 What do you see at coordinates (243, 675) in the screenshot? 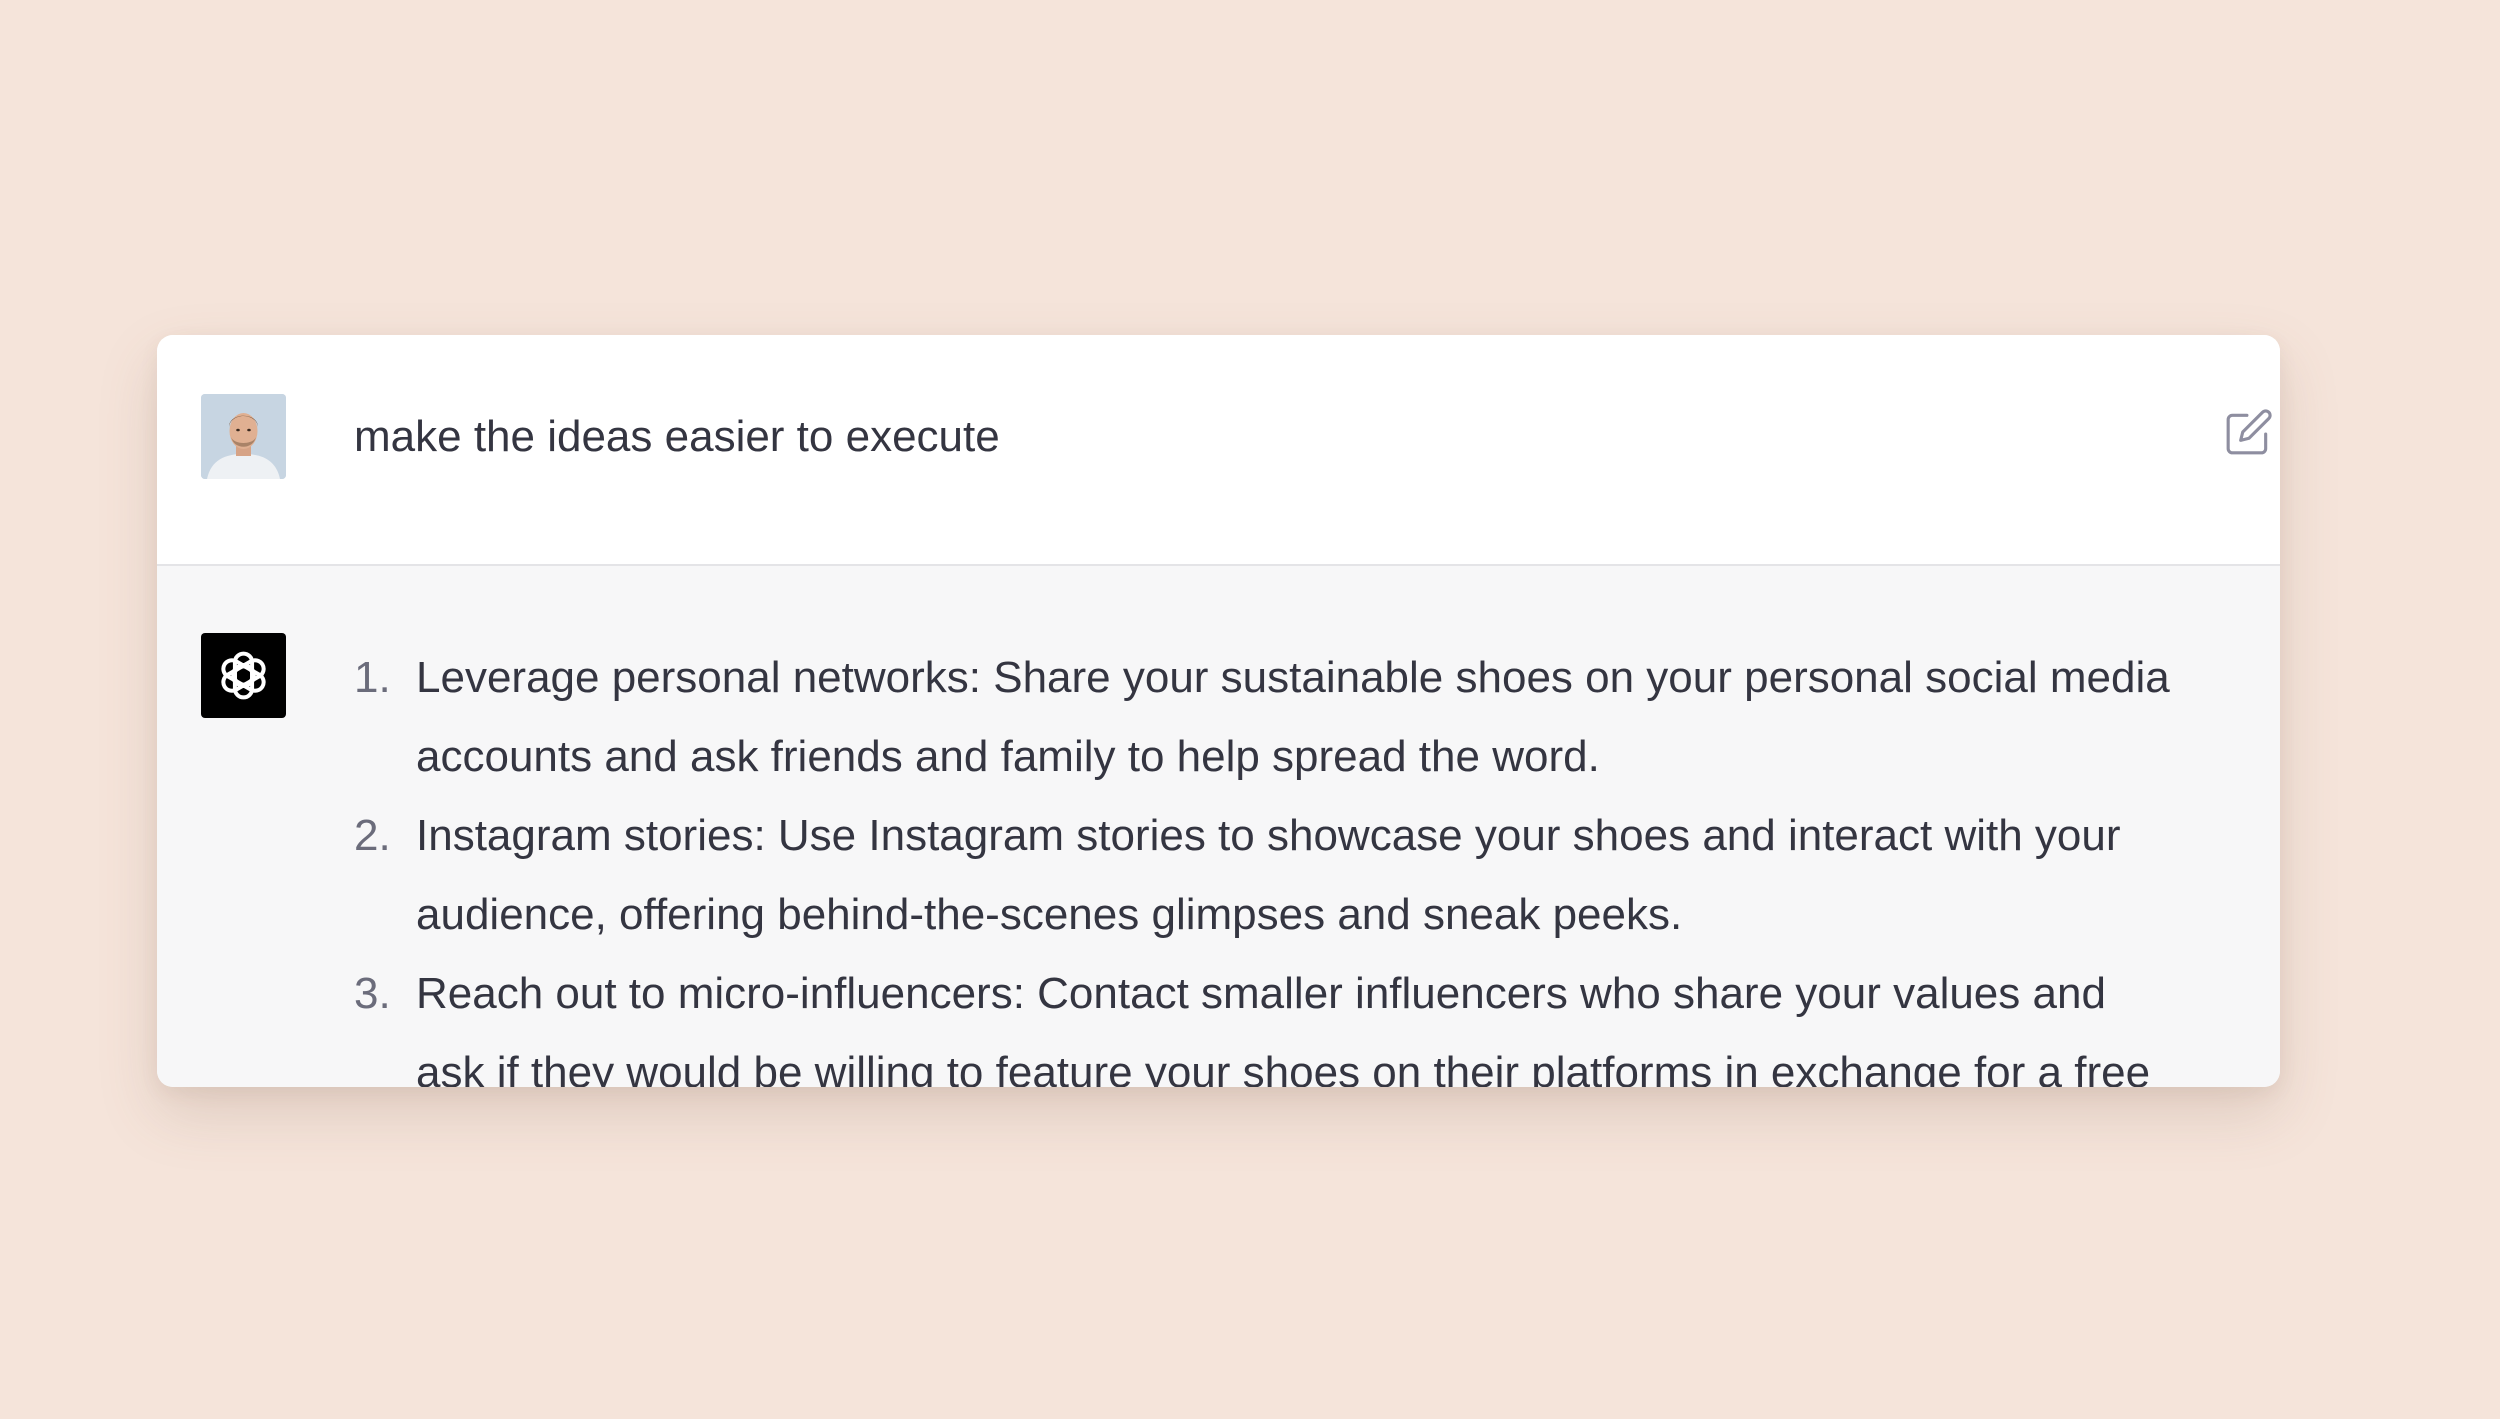
I see `openai-logo-icon` at bounding box center [243, 675].